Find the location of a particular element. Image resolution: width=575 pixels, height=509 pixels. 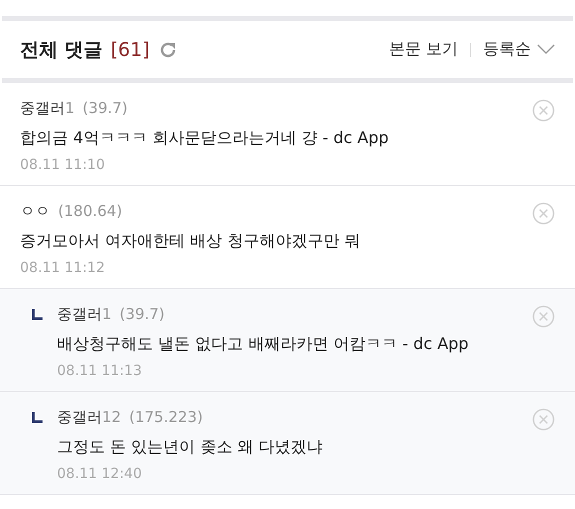

comment-date: 08.11 12:40 is located at coordinates (100, 474).